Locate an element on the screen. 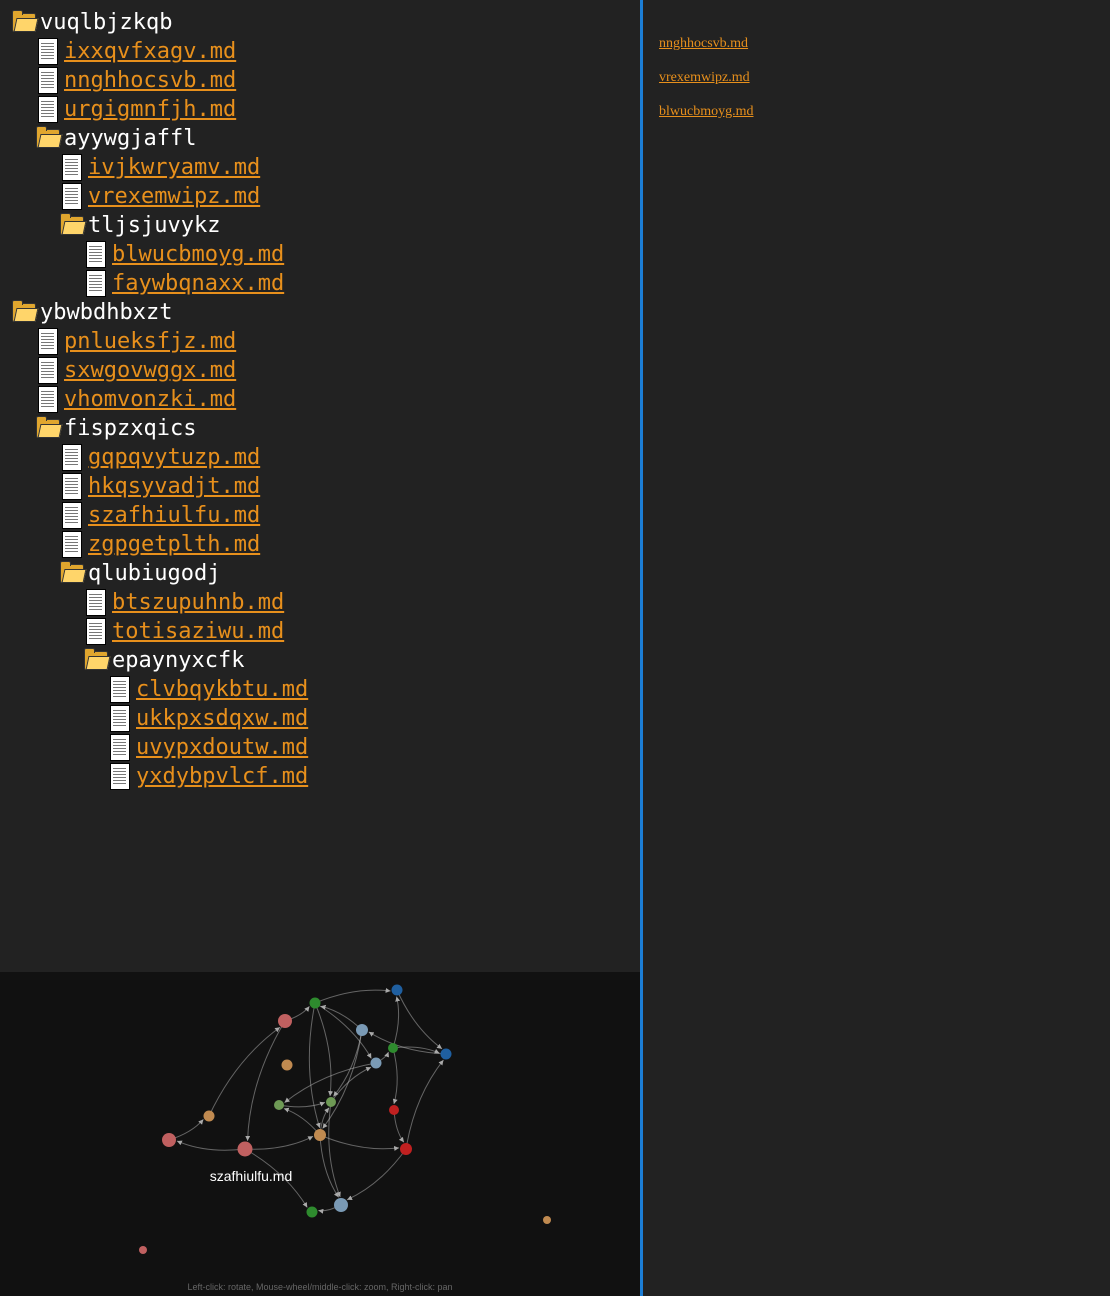 The width and height of the screenshot is (1110, 1296). tree-file: btszupuhnb.md is located at coordinates (320, 602).